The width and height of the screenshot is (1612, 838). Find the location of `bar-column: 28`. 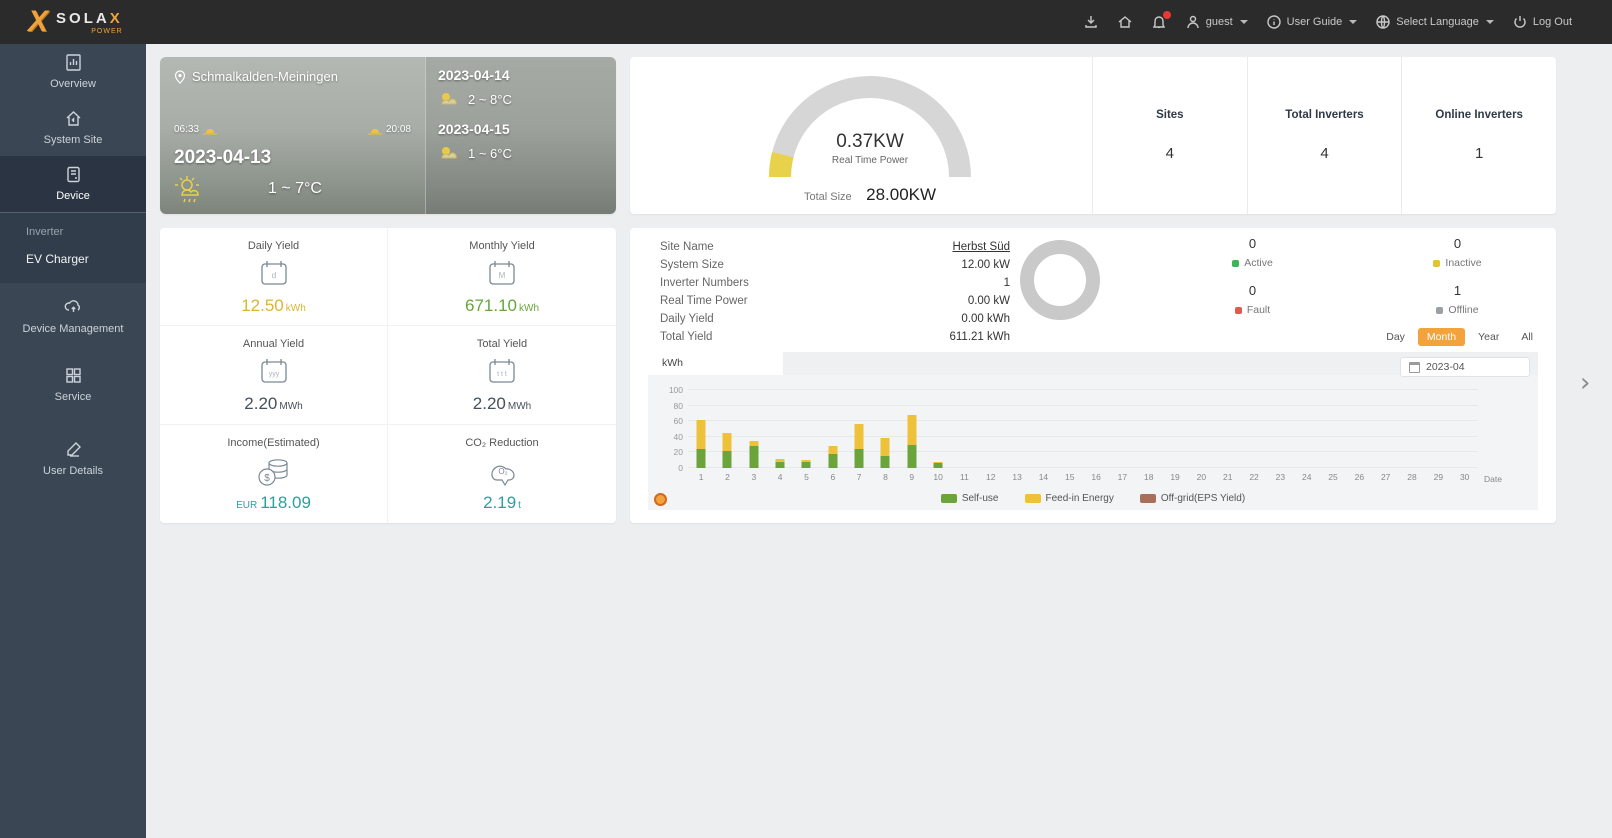

bar-column: 28 is located at coordinates (1412, 436).